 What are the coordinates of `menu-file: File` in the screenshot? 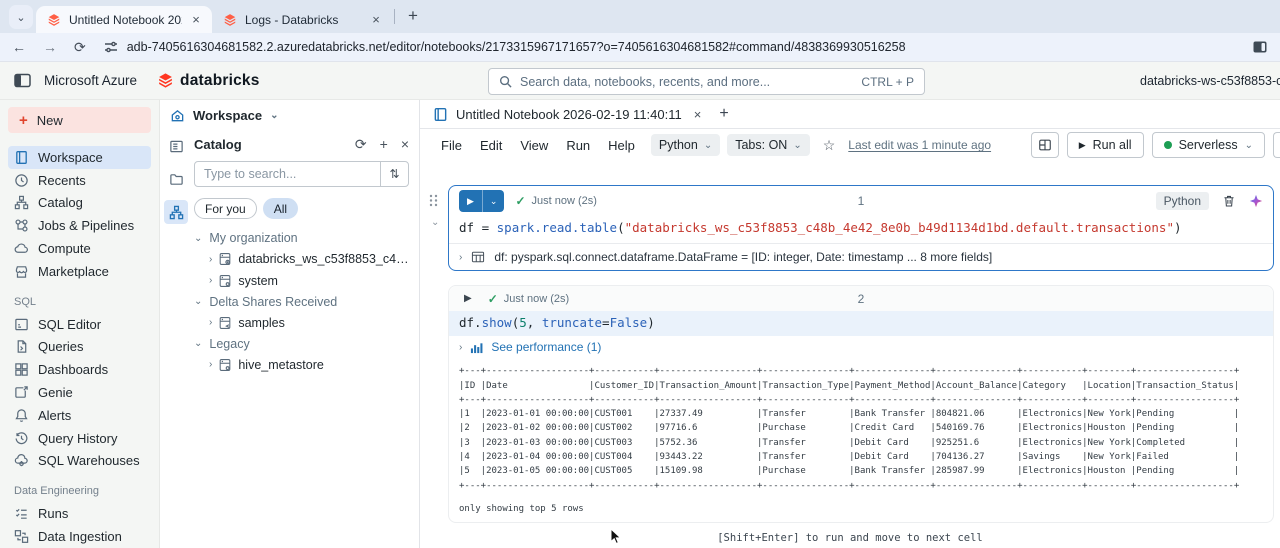 It's located at (451, 145).